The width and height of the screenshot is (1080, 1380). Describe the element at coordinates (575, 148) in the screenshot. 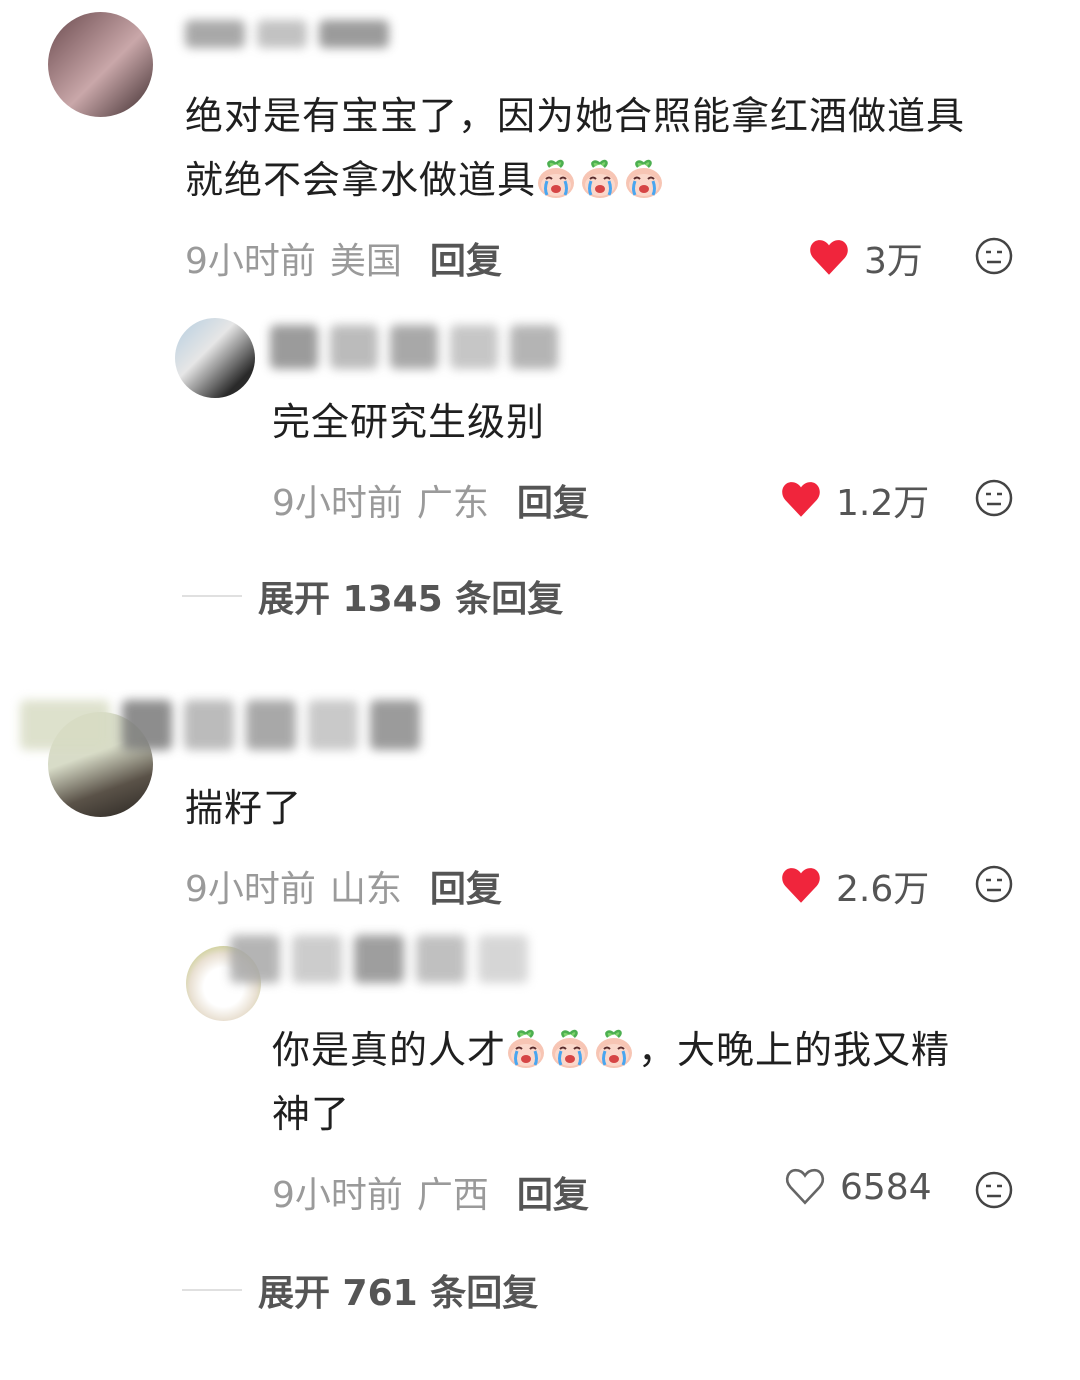

I see `comment-text: 绝对是有宝宝了，因为她合照能拿红酒做道具 就绝不会拿水做道具` at that location.